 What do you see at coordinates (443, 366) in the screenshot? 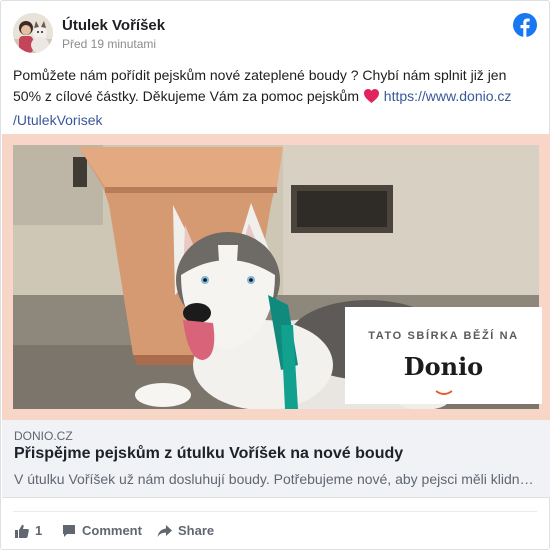
I see `donio-logo: Donio` at bounding box center [443, 366].